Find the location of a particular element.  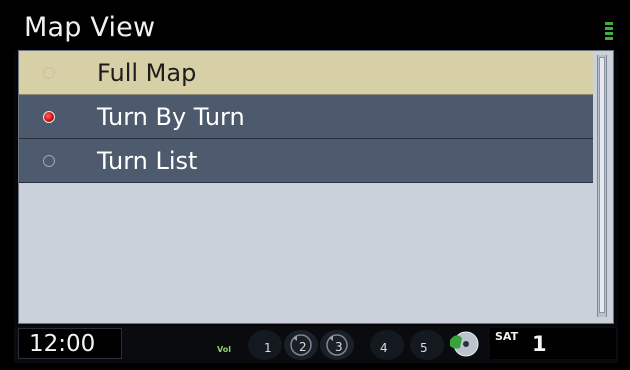

status-bar: 12:00 Vol 1 2 3 4 5 SAT 1 is located at coordinates (316, 344).